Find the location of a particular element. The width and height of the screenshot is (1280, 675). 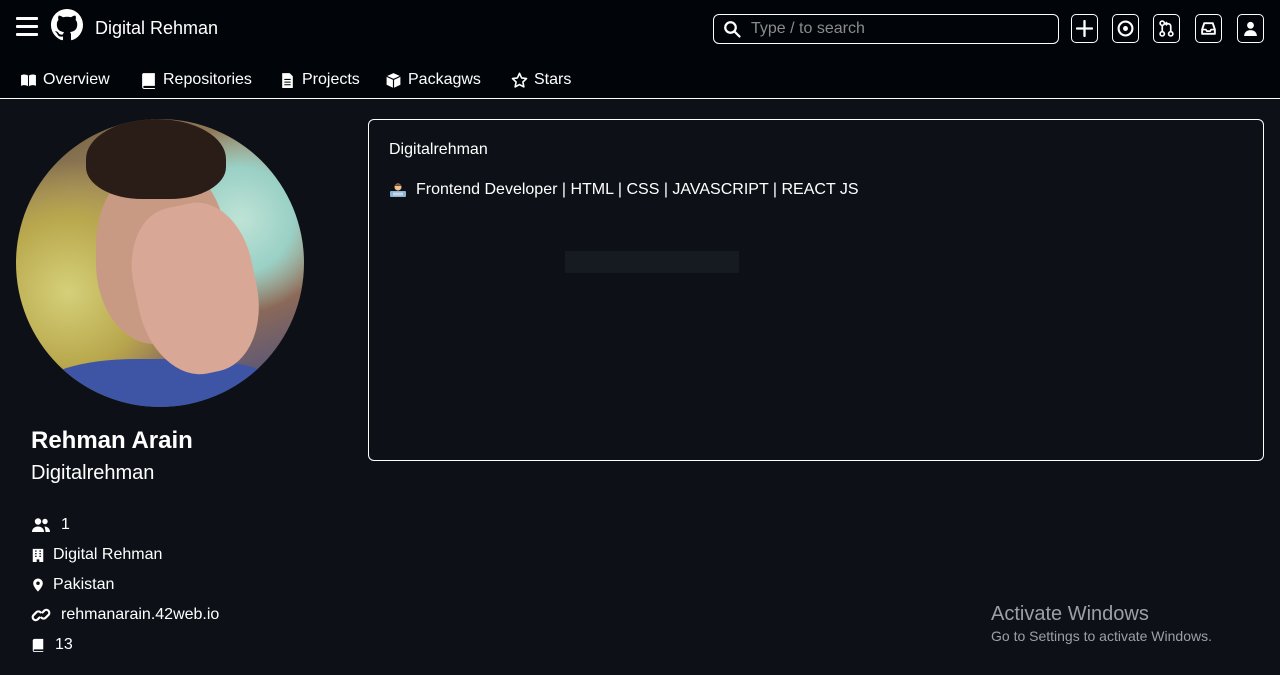

location: Pakistan is located at coordinates (84, 584).